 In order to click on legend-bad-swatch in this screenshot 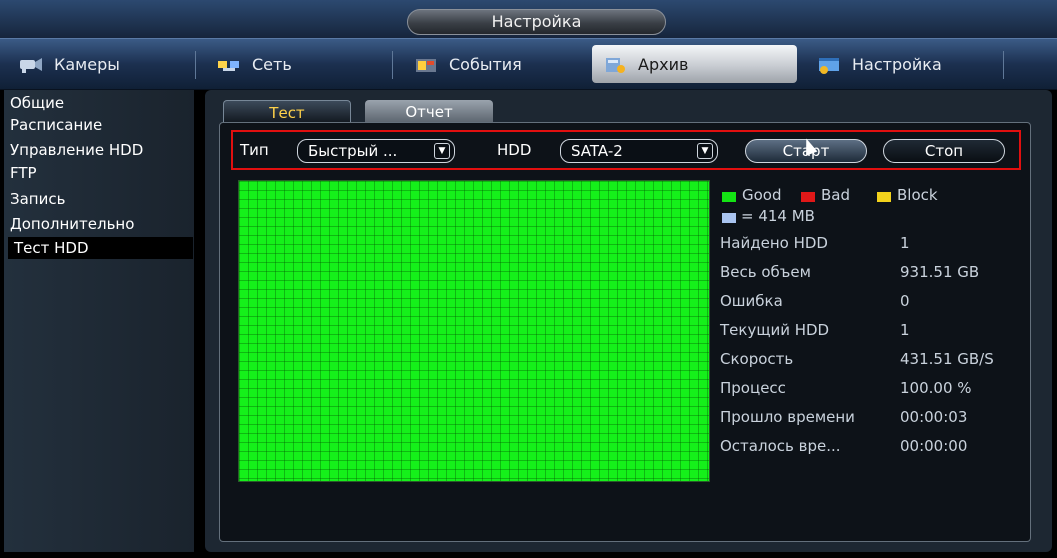, I will do `click(808, 197)`.